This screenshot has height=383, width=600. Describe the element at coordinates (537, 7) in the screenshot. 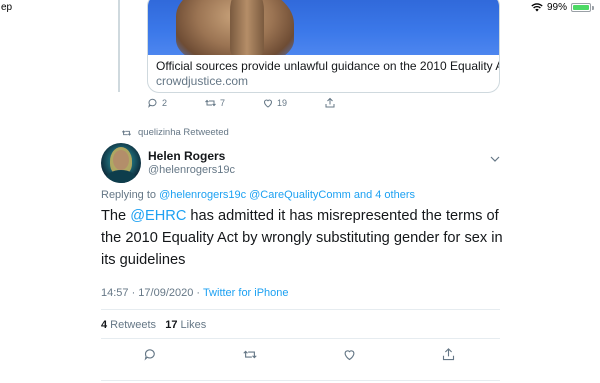

I see `wifi-icon` at that location.